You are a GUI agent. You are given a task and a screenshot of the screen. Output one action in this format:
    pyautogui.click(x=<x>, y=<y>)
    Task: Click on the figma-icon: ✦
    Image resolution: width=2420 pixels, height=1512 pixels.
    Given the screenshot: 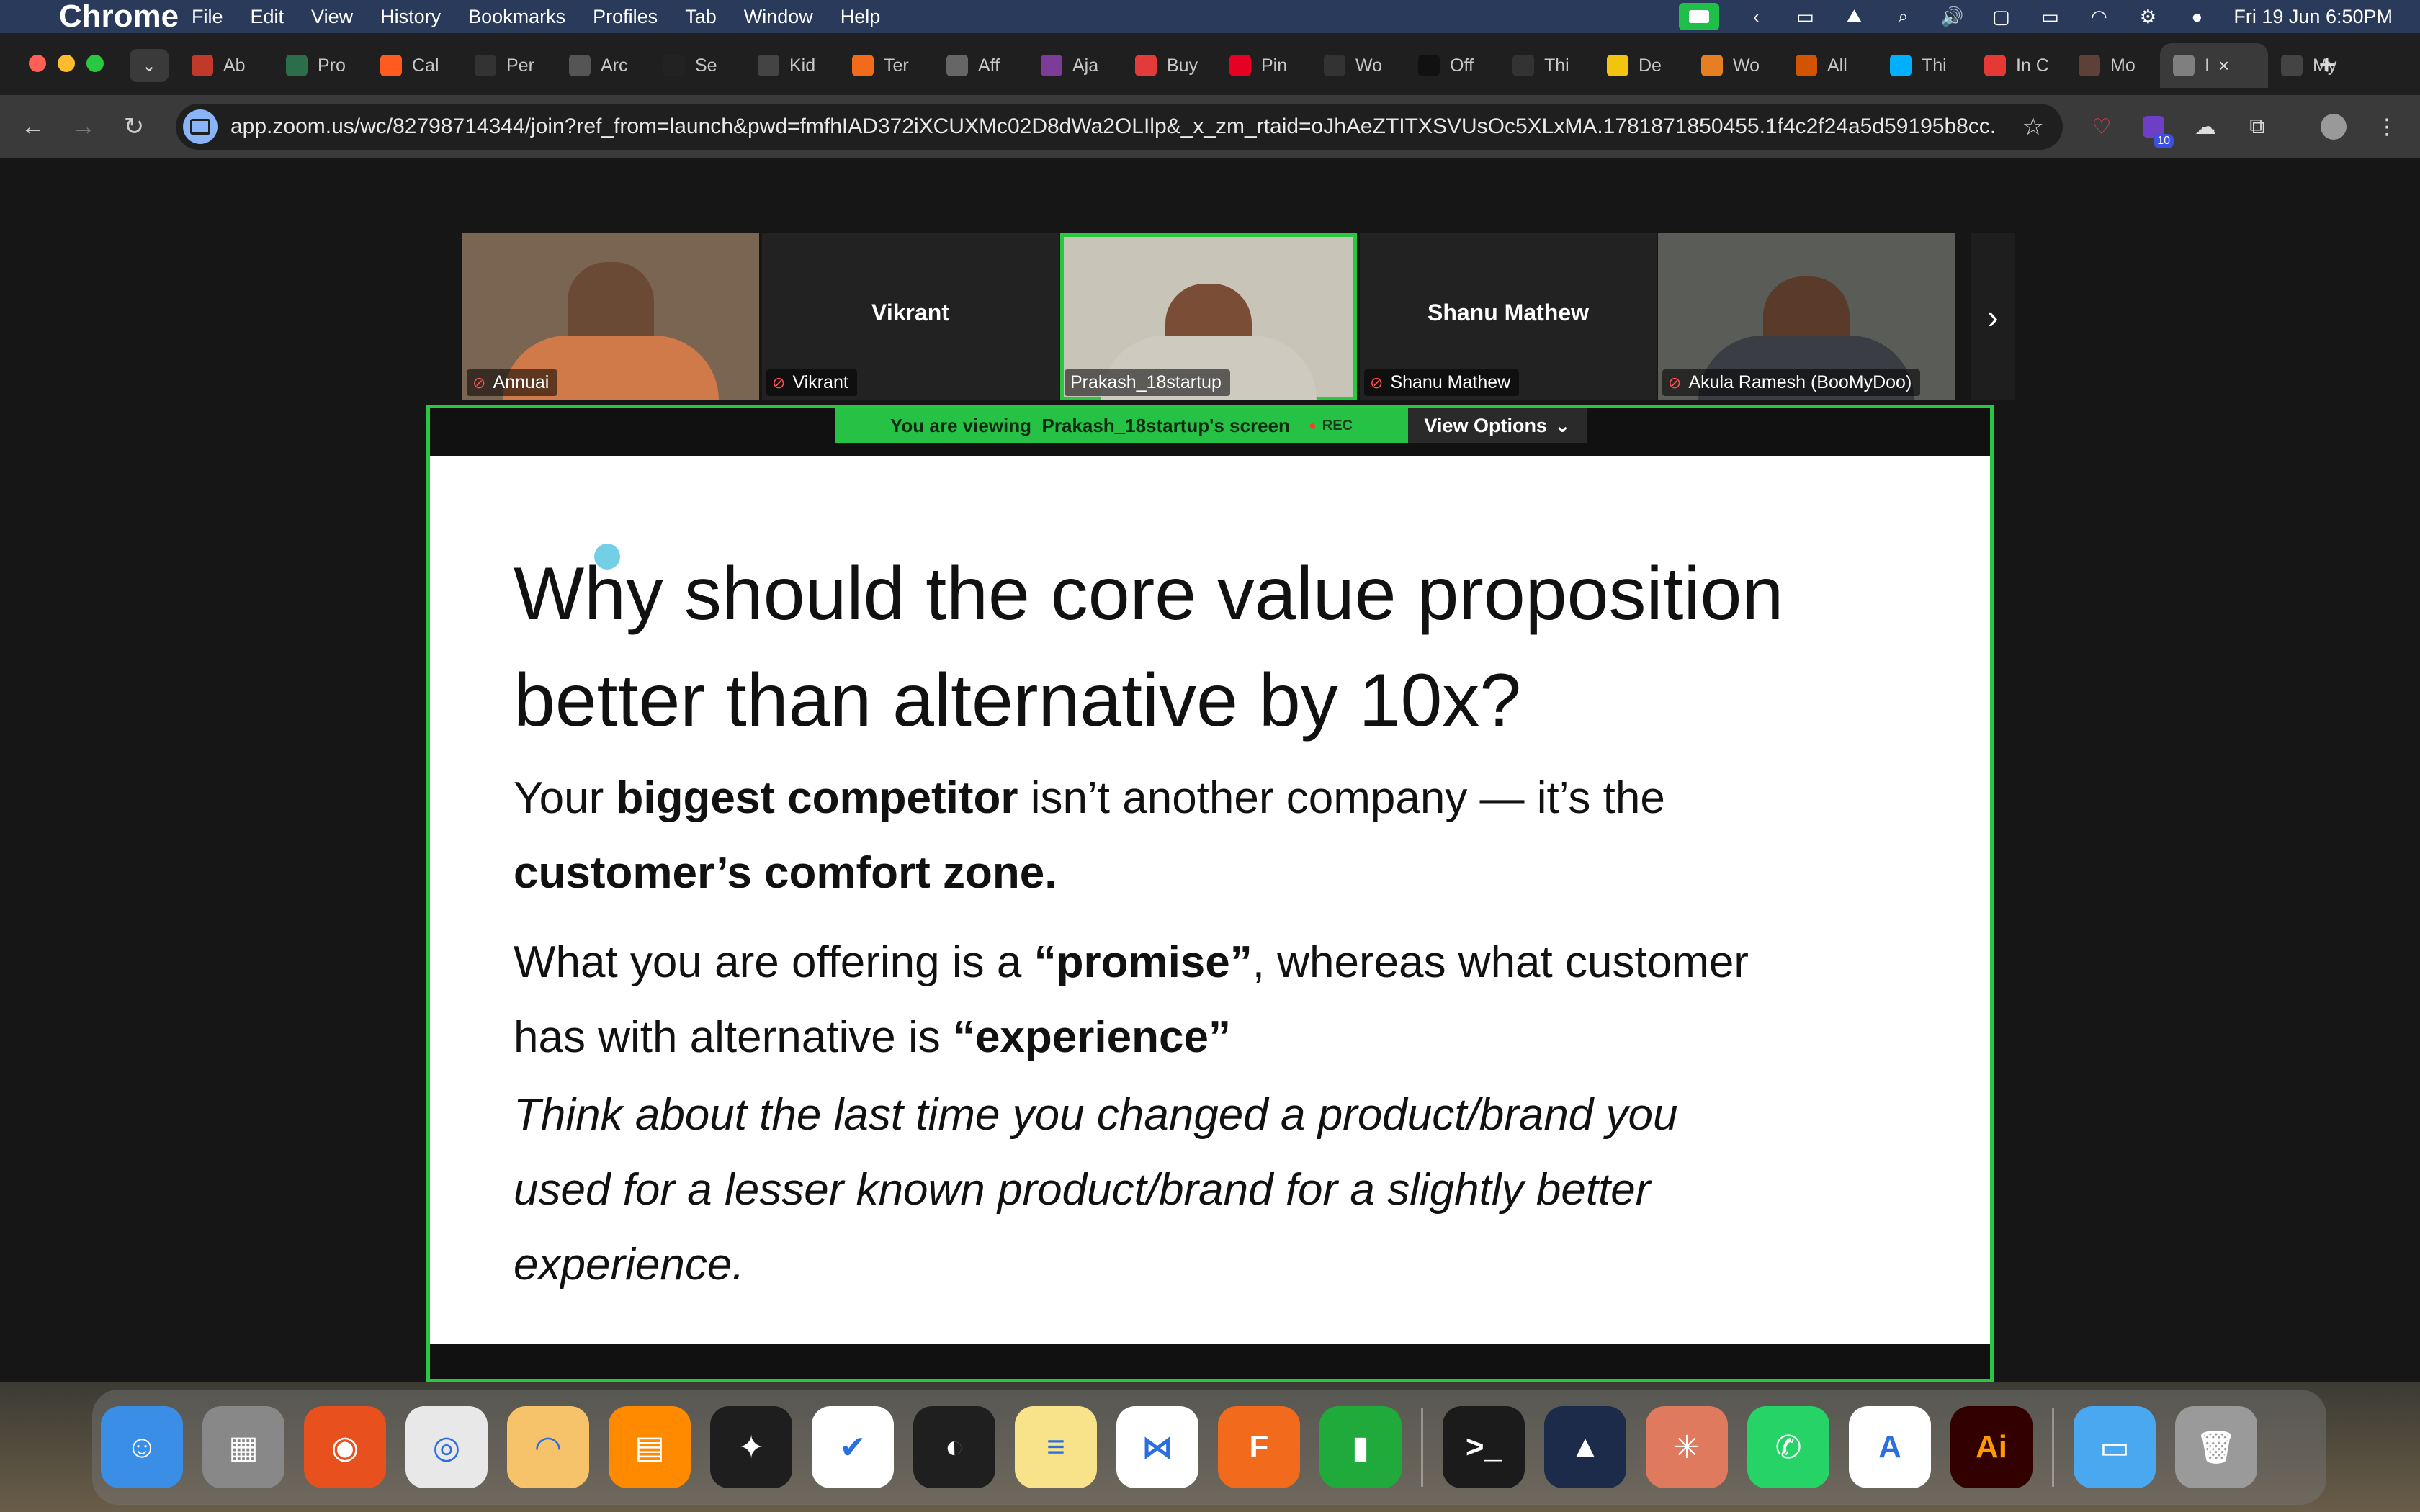 What is the action you would take?
    pyautogui.click(x=751, y=1447)
    